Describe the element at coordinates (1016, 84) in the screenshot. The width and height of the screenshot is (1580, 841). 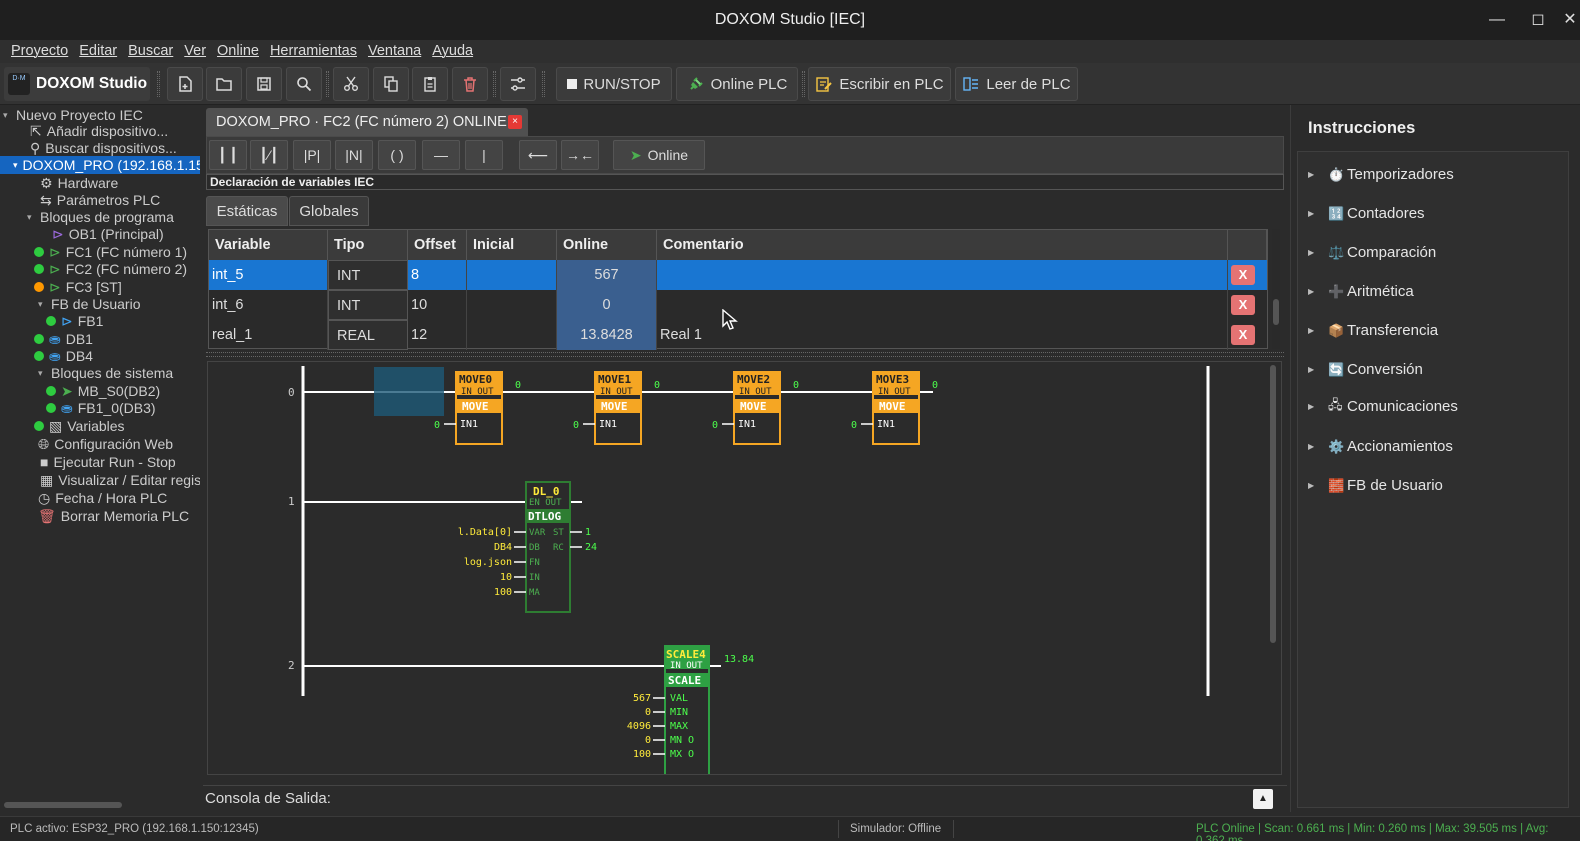
I see `read-plc-button: Leer de PLC` at that location.